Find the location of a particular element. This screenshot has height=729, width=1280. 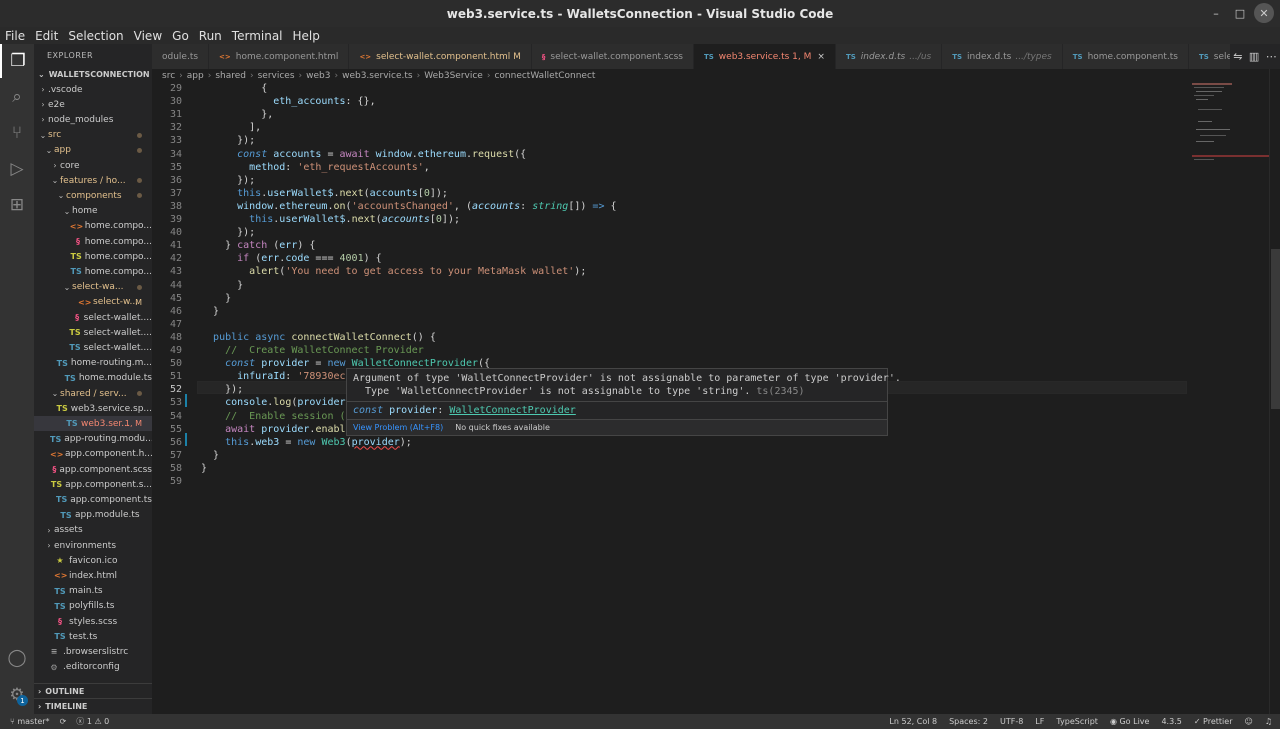

run-debug-icon: ▷ is located at coordinates (17, 169).